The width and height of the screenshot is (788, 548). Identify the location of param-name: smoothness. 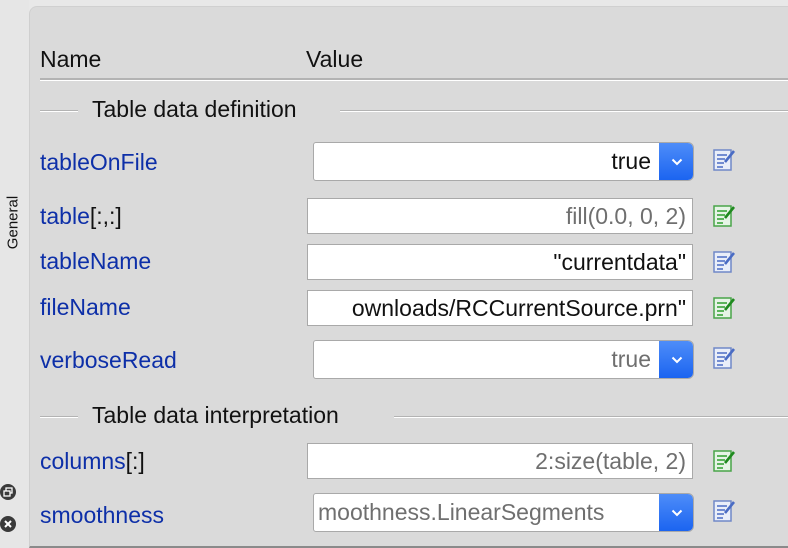
(102, 515).